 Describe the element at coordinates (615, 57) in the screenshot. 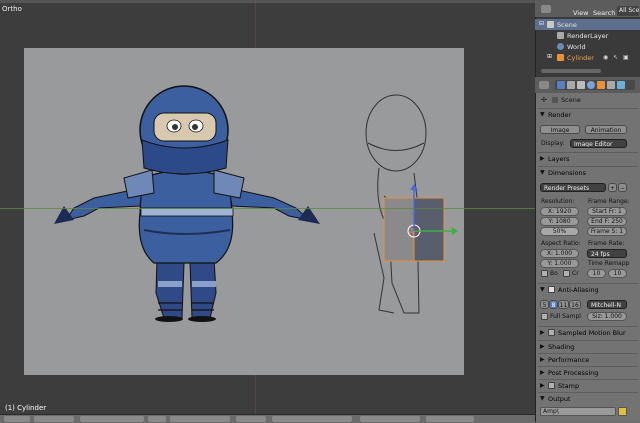

I see `select-arrow-icon: ↖` at that location.